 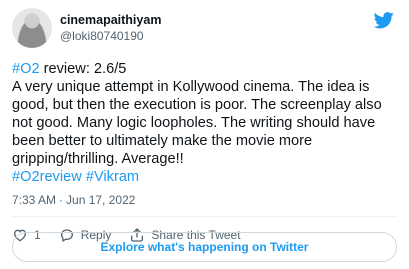 What do you see at coordinates (384, 20) in the screenshot?
I see `twitter-bird-icon` at bounding box center [384, 20].